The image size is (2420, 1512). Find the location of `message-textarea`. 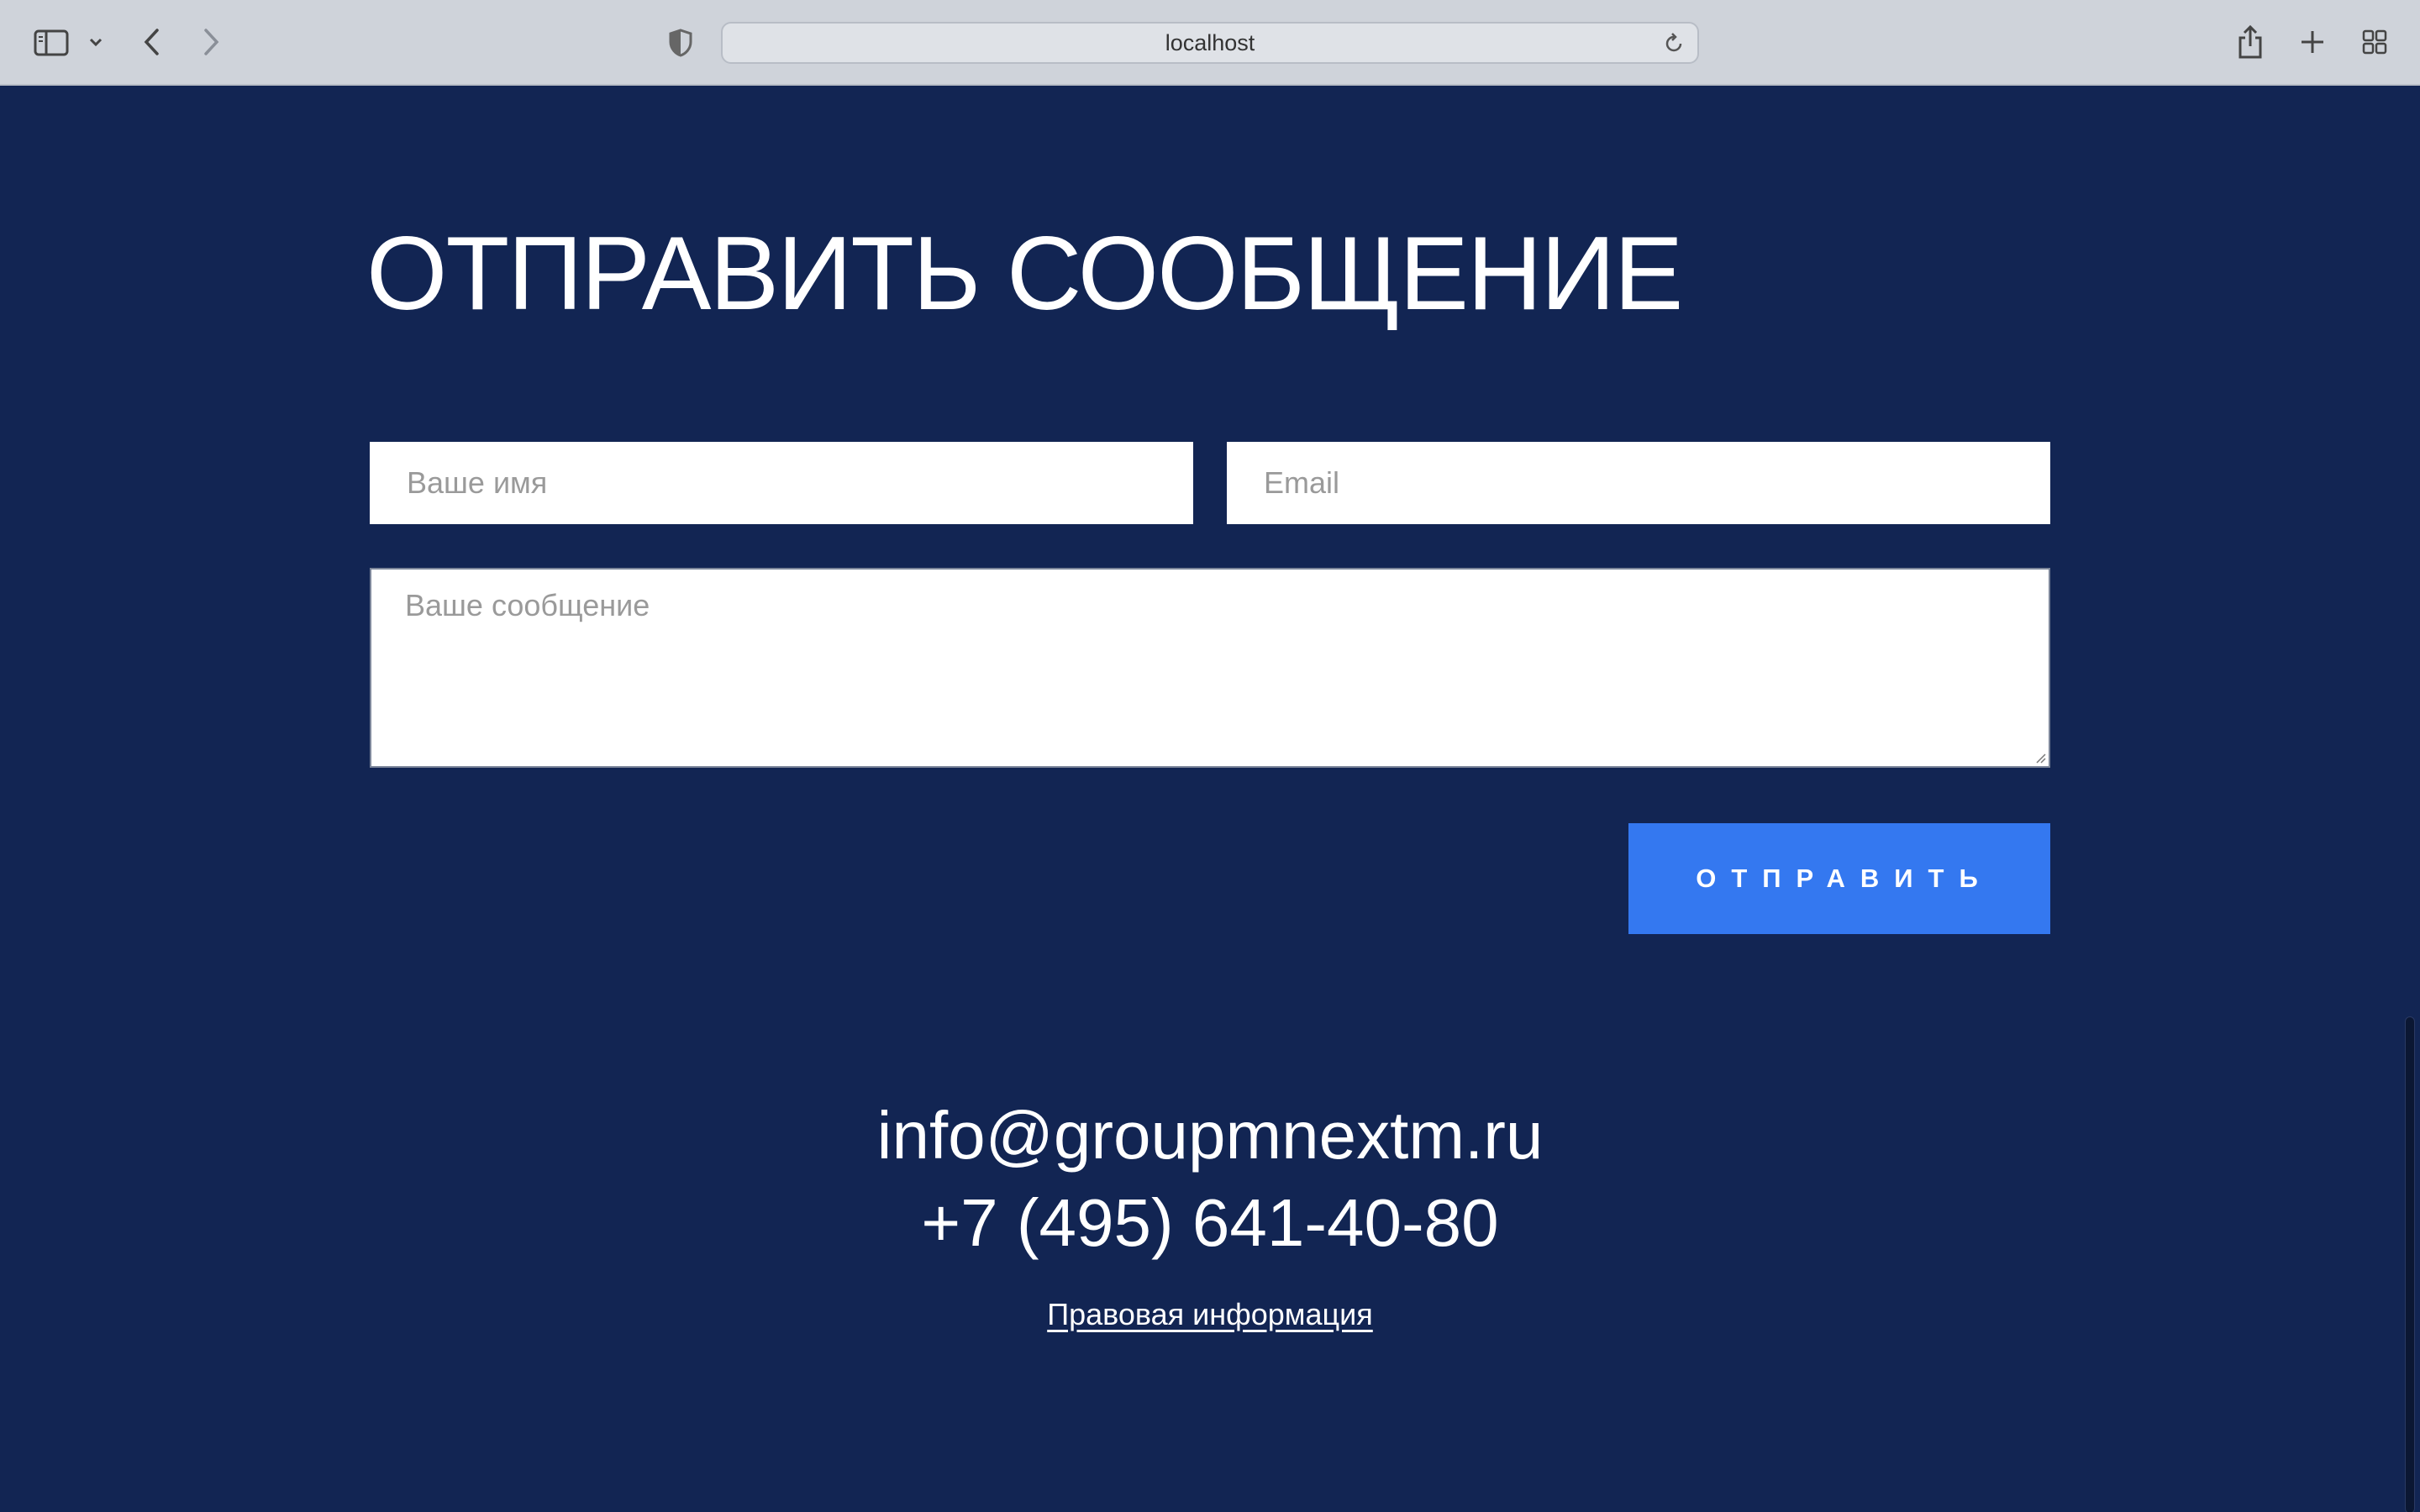

message-textarea is located at coordinates (1210, 668).